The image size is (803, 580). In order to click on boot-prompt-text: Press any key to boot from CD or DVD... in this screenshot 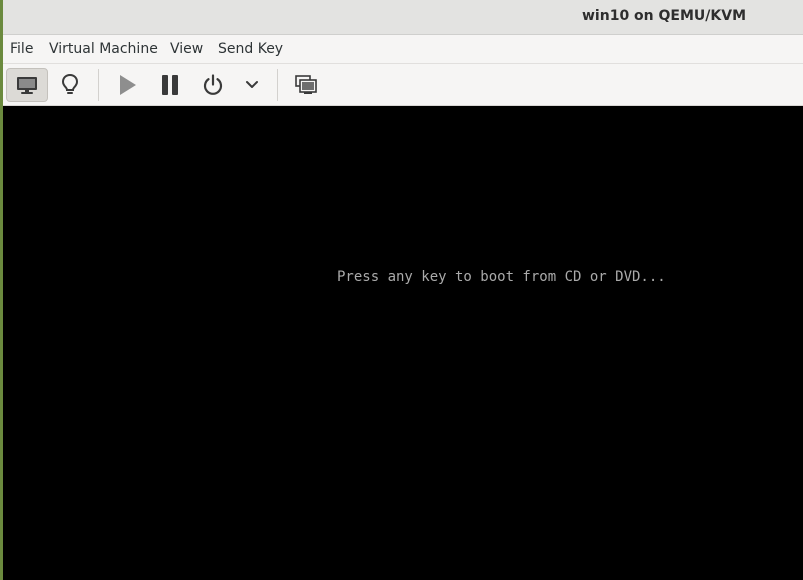, I will do `click(501, 277)`.